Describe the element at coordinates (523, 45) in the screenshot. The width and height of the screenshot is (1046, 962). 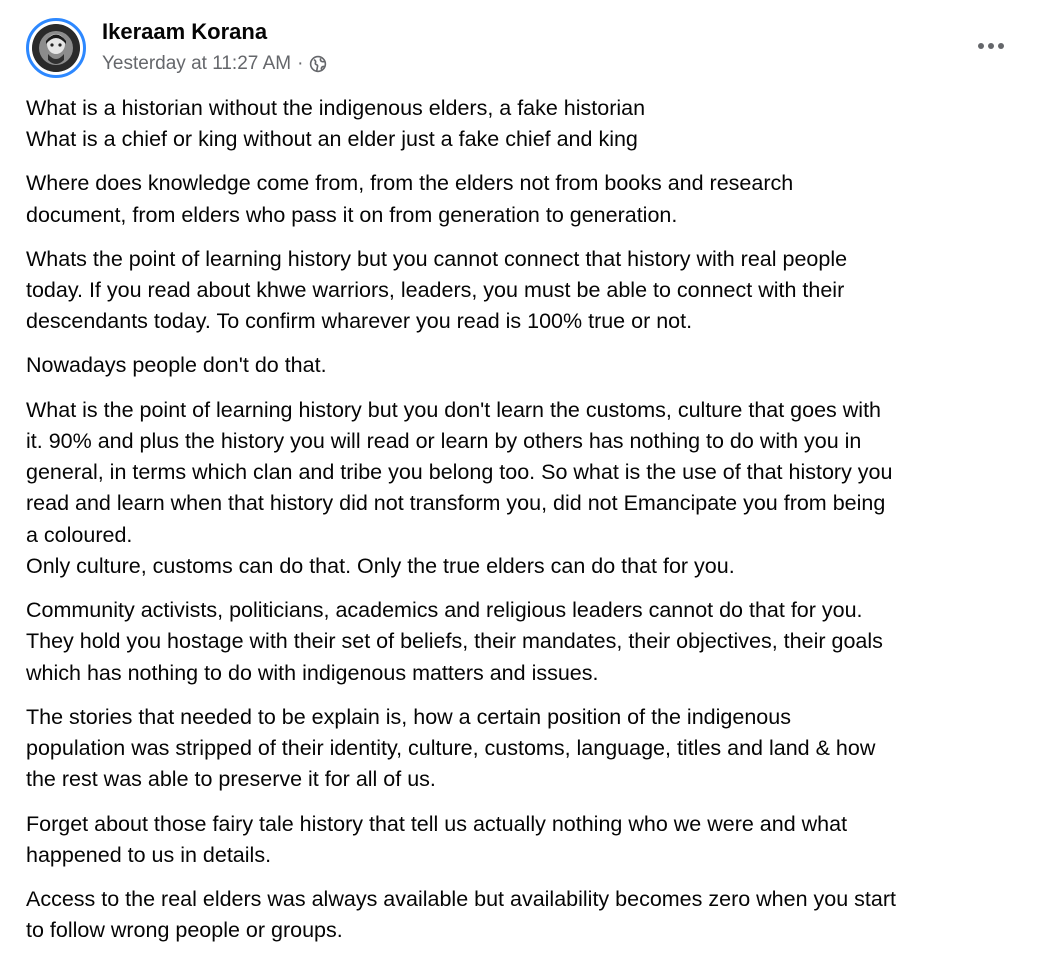
I see `post-header: Ikeraam Korana Yesterday at 11:27 AM ·` at that location.